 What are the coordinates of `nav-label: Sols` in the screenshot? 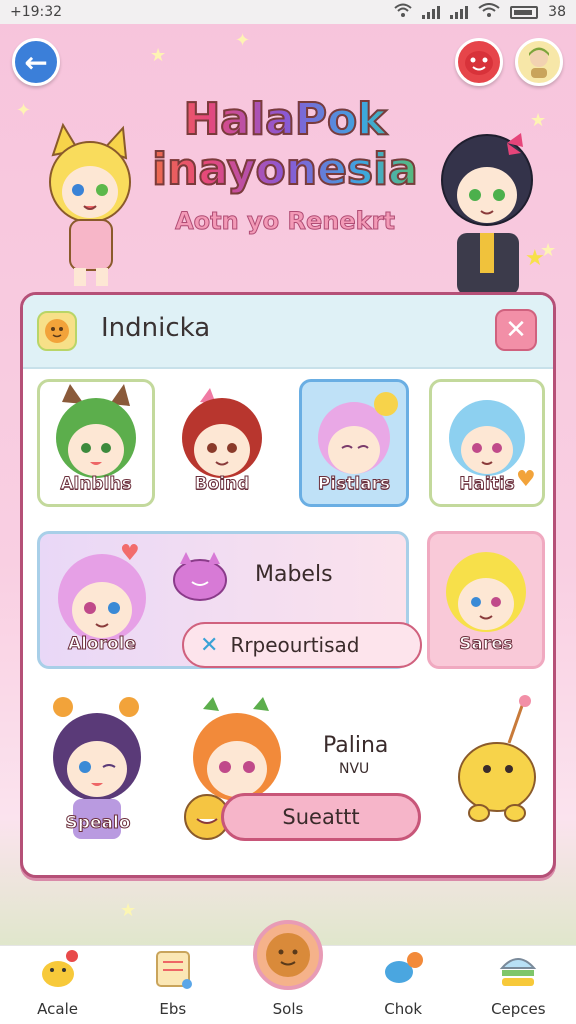 It's located at (288, 1009).